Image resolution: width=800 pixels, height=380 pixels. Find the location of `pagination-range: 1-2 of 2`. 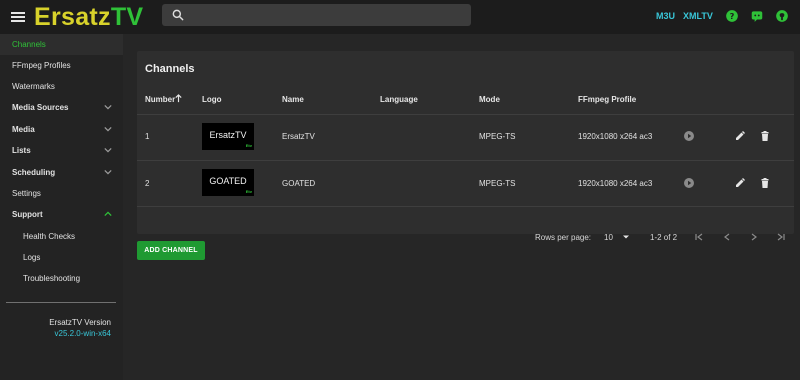

pagination-range: 1-2 of 2 is located at coordinates (664, 237).